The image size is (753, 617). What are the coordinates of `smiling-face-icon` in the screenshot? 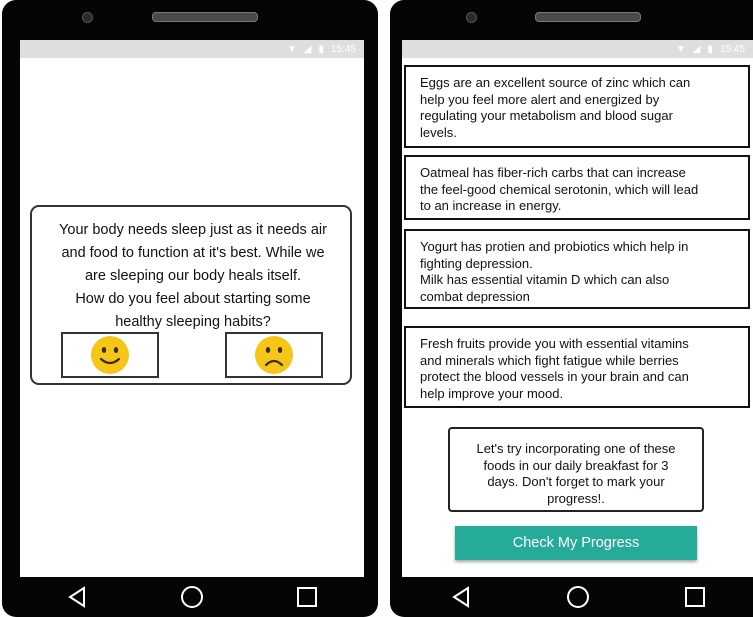 It's located at (110, 355).